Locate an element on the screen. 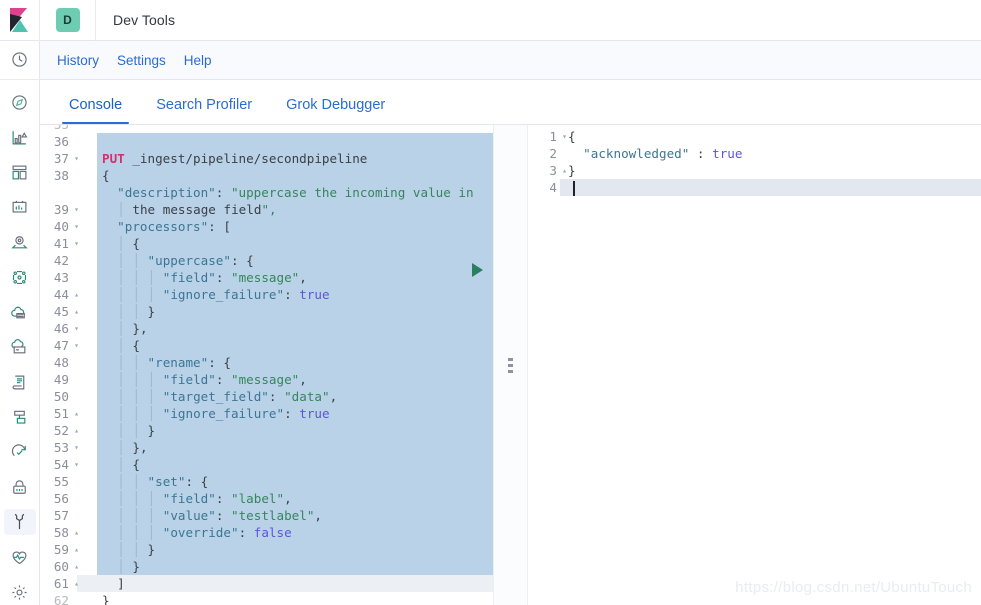  ml-icon is located at coordinates (18, 312).